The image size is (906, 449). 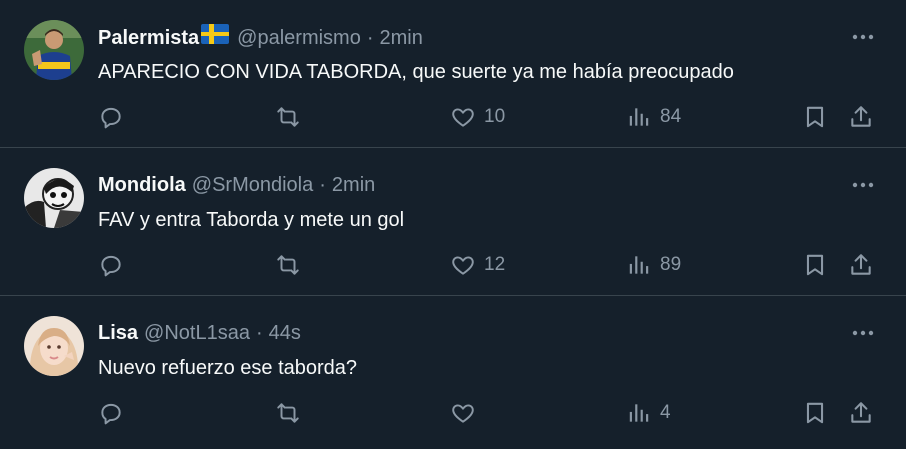 What do you see at coordinates (665, 412) in the screenshot?
I see `view-count: 4` at bounding box center [665, 412].